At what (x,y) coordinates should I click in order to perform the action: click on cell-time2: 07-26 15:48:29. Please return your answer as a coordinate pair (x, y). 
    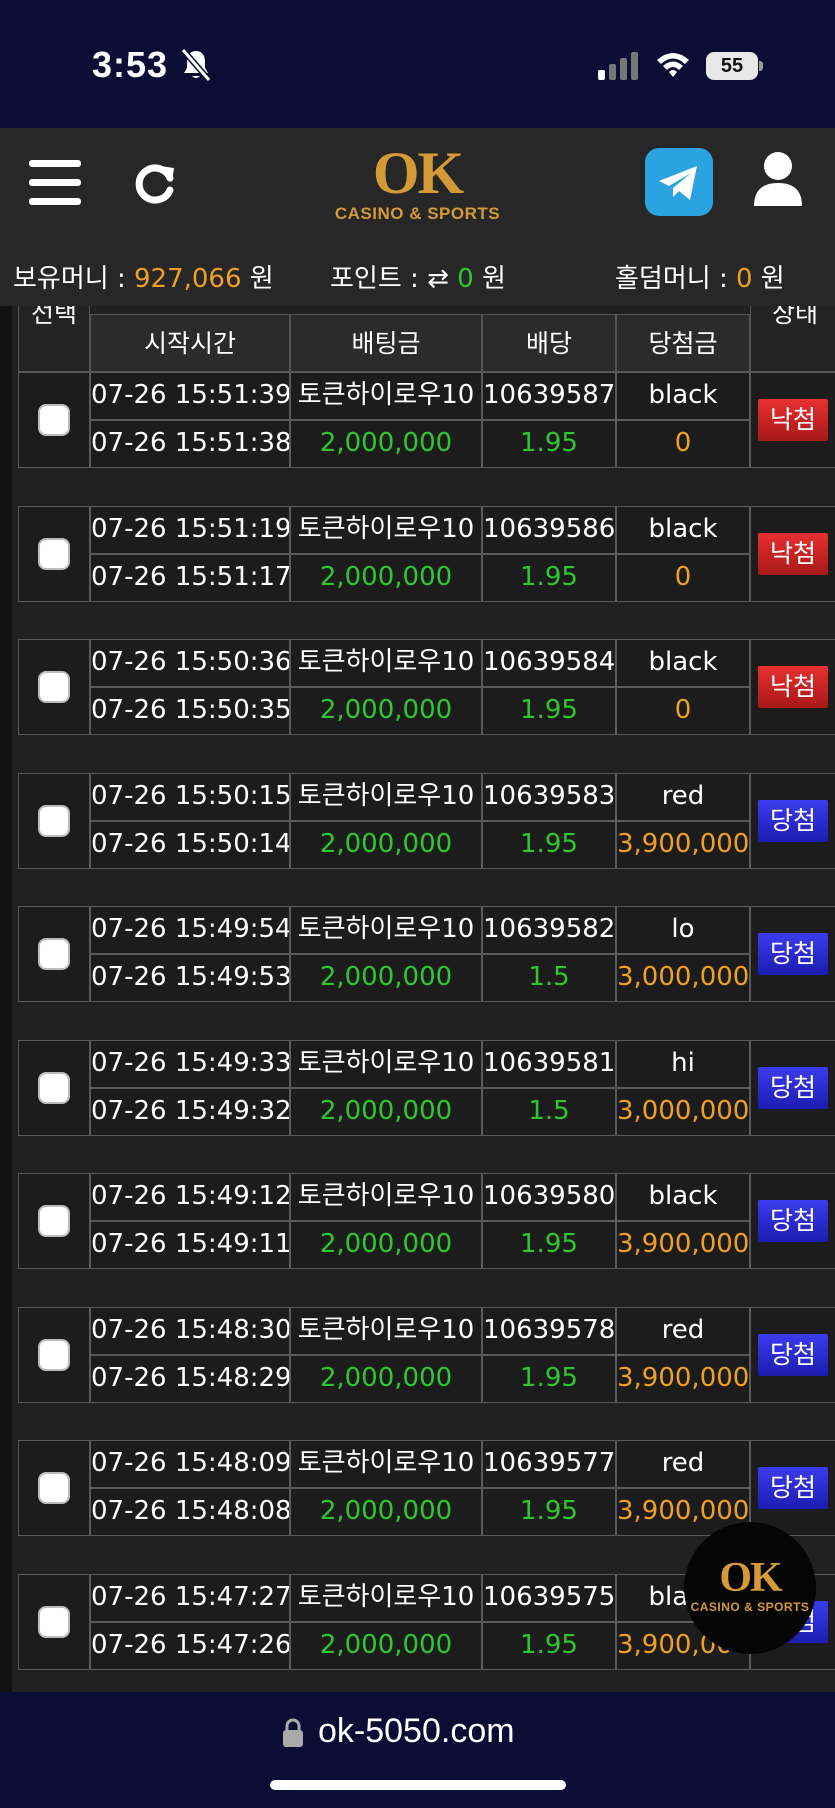
    Looking at the image, I should click on (190, 1378).